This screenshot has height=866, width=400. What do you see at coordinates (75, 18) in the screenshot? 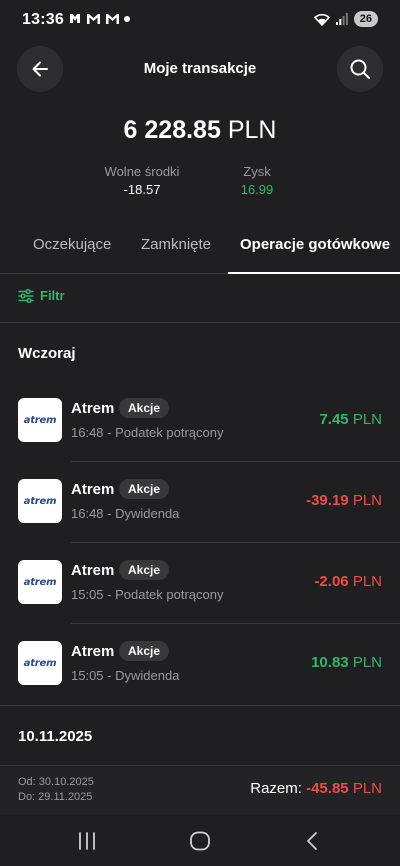
I see `notification-app-icon` at bounding box center [75, 18].